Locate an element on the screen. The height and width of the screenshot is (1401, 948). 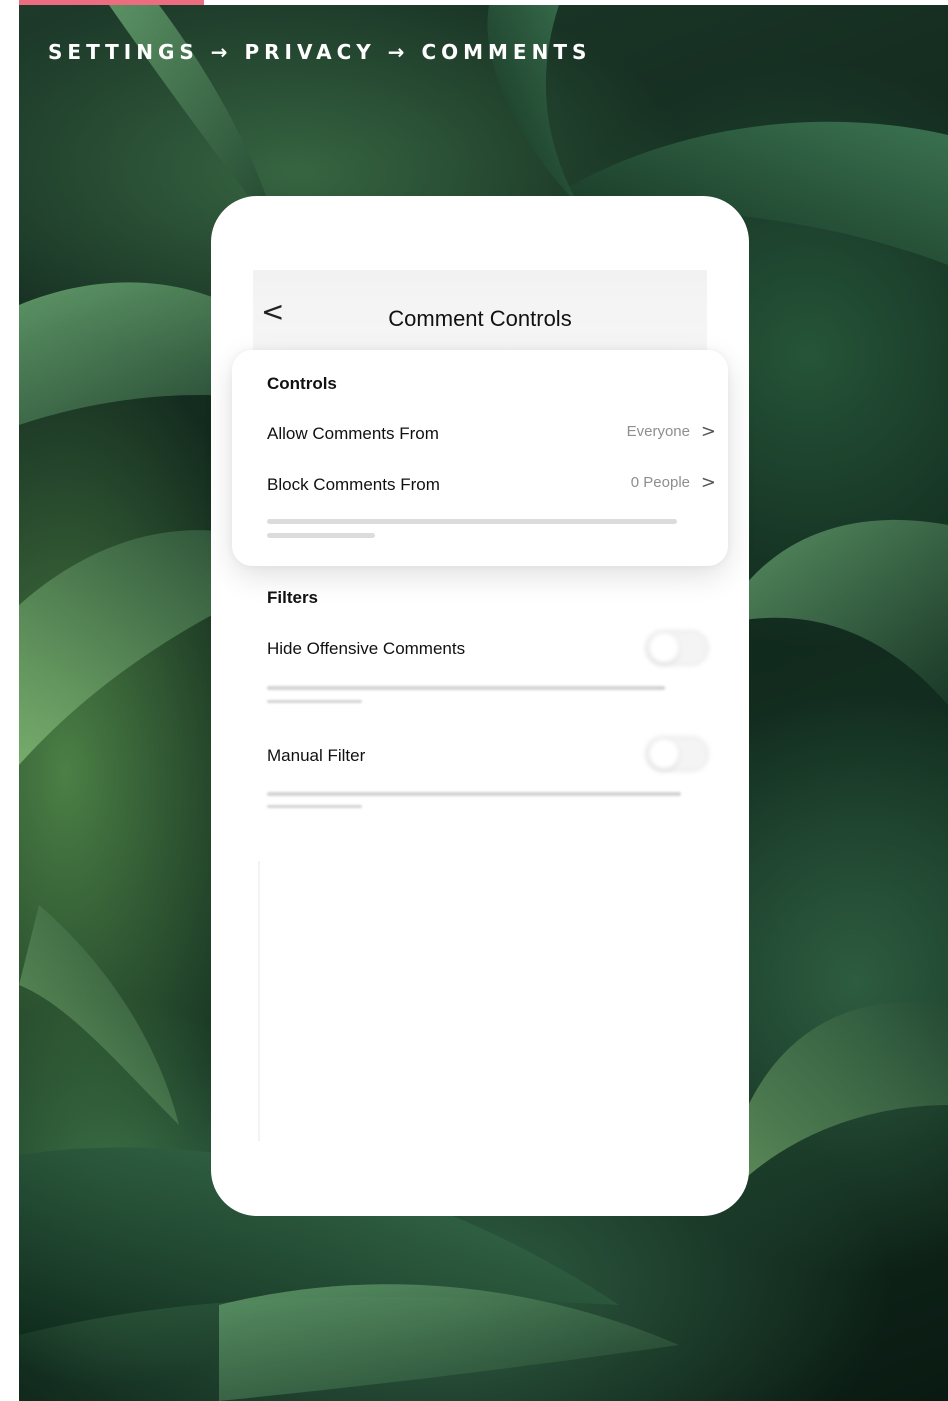
allow-comments-value: Everyone is located at coordinates (658, 431).